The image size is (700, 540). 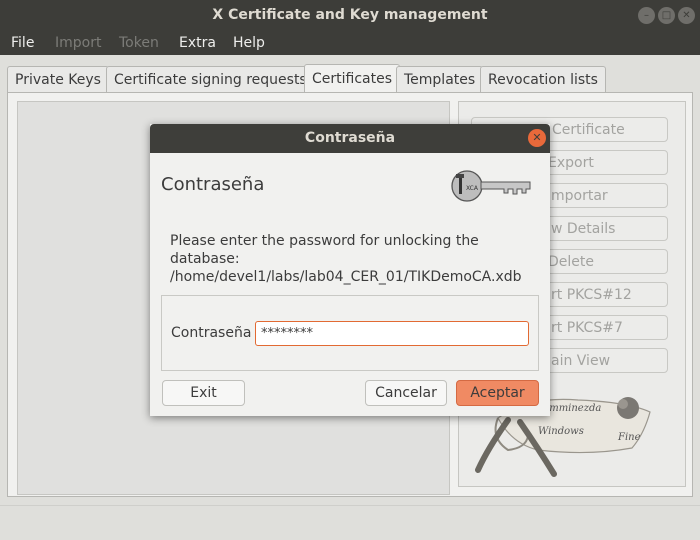 I want to click on cancel-button: Cancelar, so click(x=406, y=393).